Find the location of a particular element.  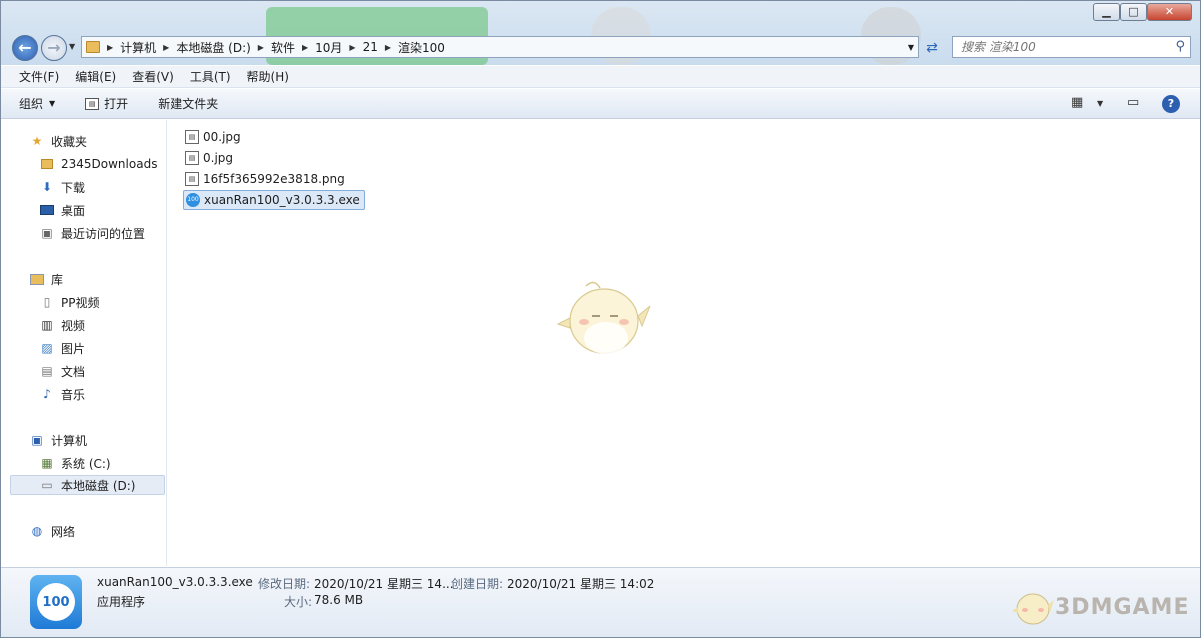

file-name: 00.jpg is located at coordinates (222, 137).